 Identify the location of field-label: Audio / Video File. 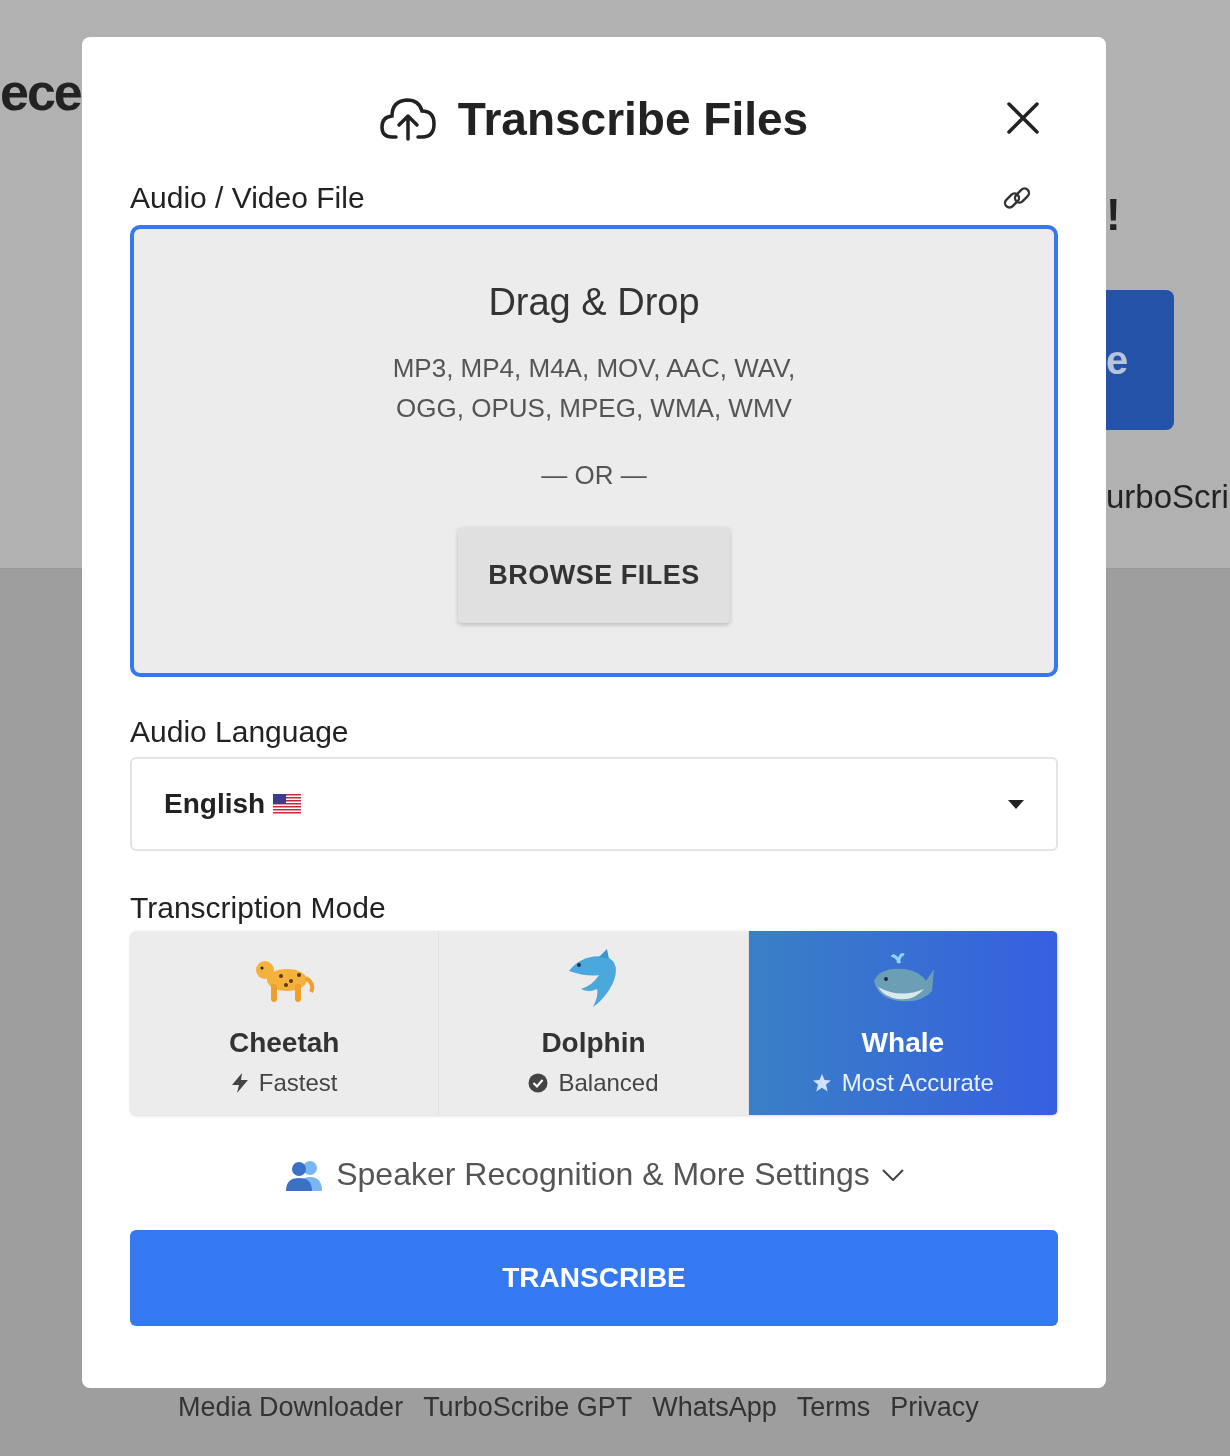
(247, 198).